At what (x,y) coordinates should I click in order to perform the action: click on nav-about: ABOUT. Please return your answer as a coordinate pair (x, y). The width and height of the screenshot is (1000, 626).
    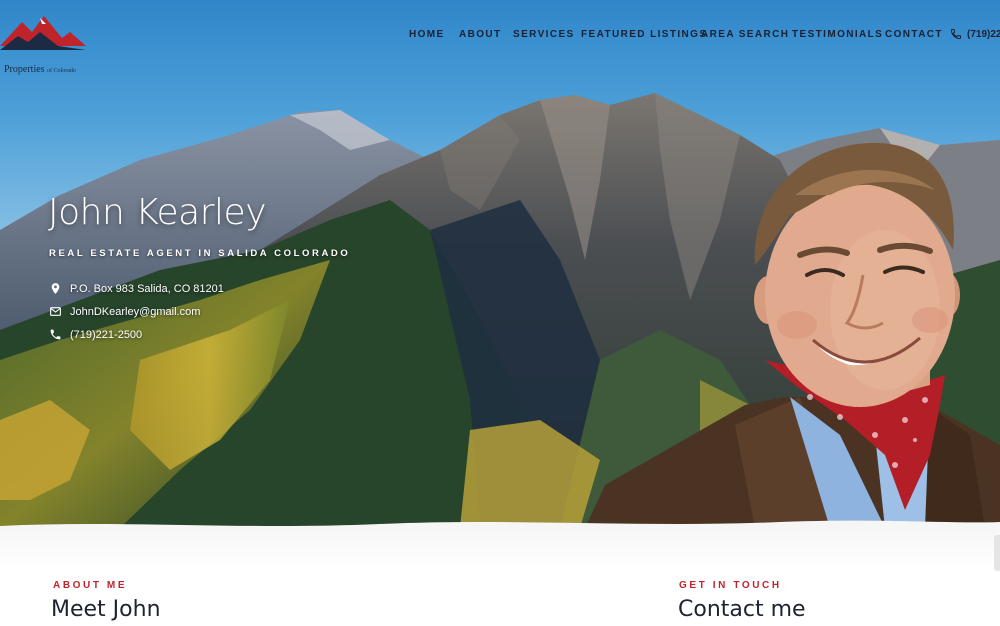
    Looking at the image, I should click on (480, 34).